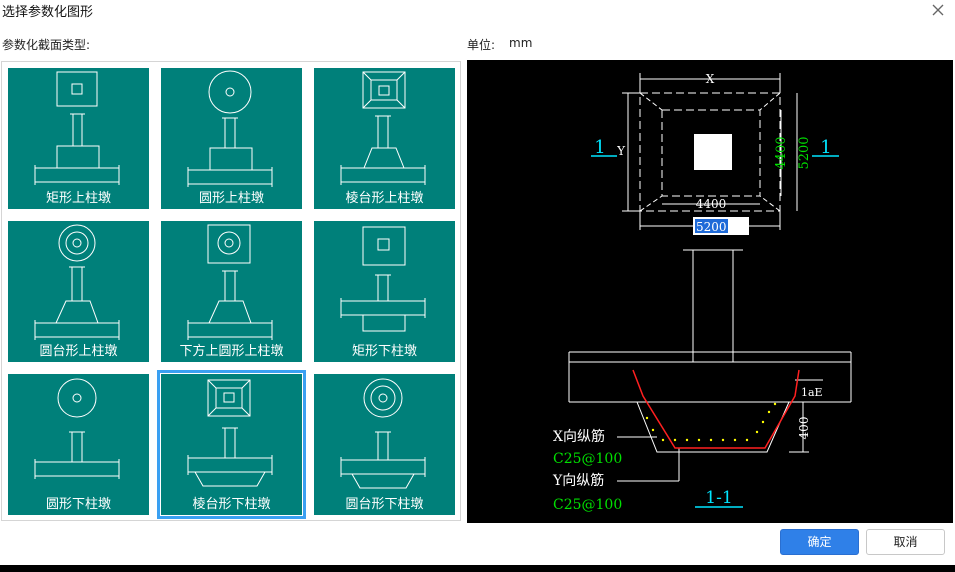  What do you see at coordinates (384, 444) in the screenshot?
I see `tile-cone-lower-pier: 圆台形下柱墩` at bounding box center [384, 444].